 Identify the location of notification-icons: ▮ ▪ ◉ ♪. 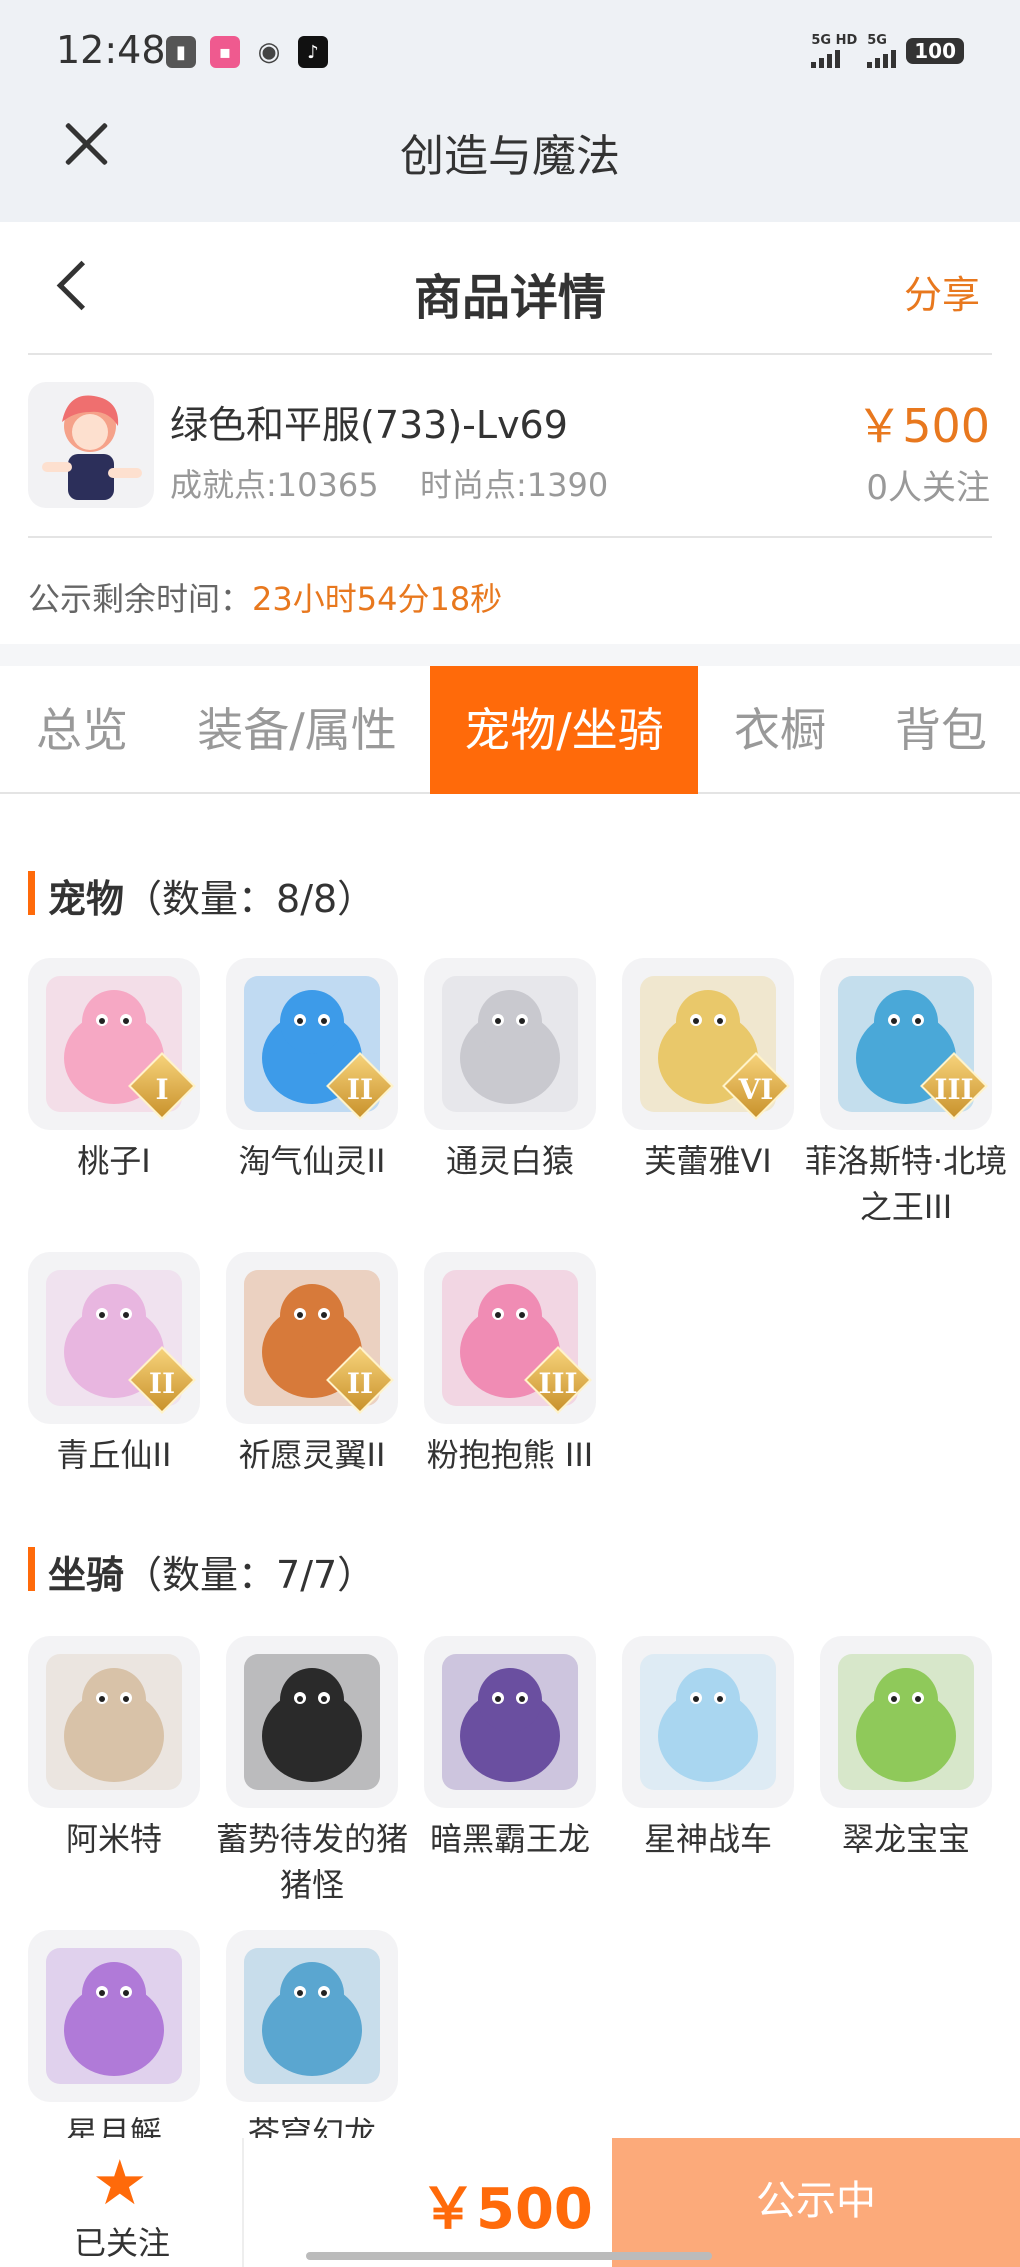
(247, 52).